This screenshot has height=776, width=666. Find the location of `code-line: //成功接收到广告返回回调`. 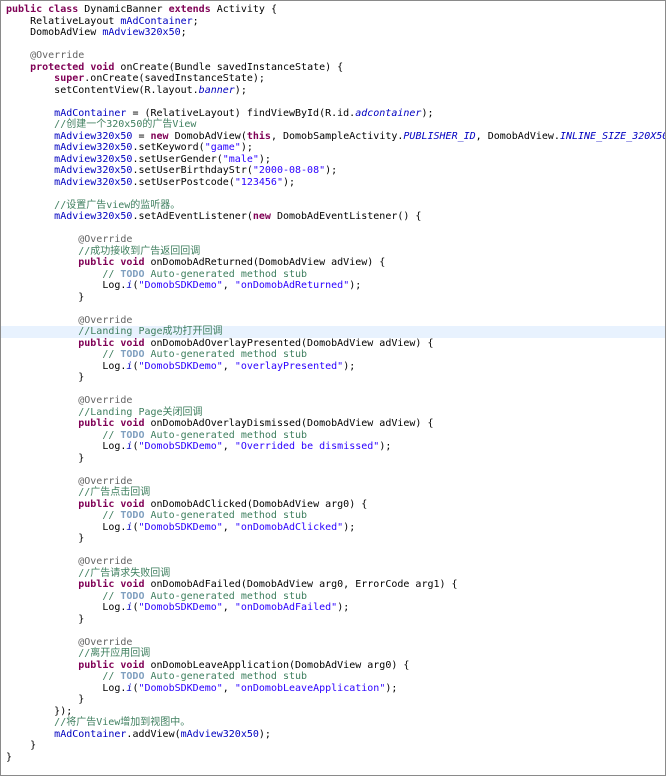

code-line: //成功接收到广告返回回调 is located at coordinates (334, 252).